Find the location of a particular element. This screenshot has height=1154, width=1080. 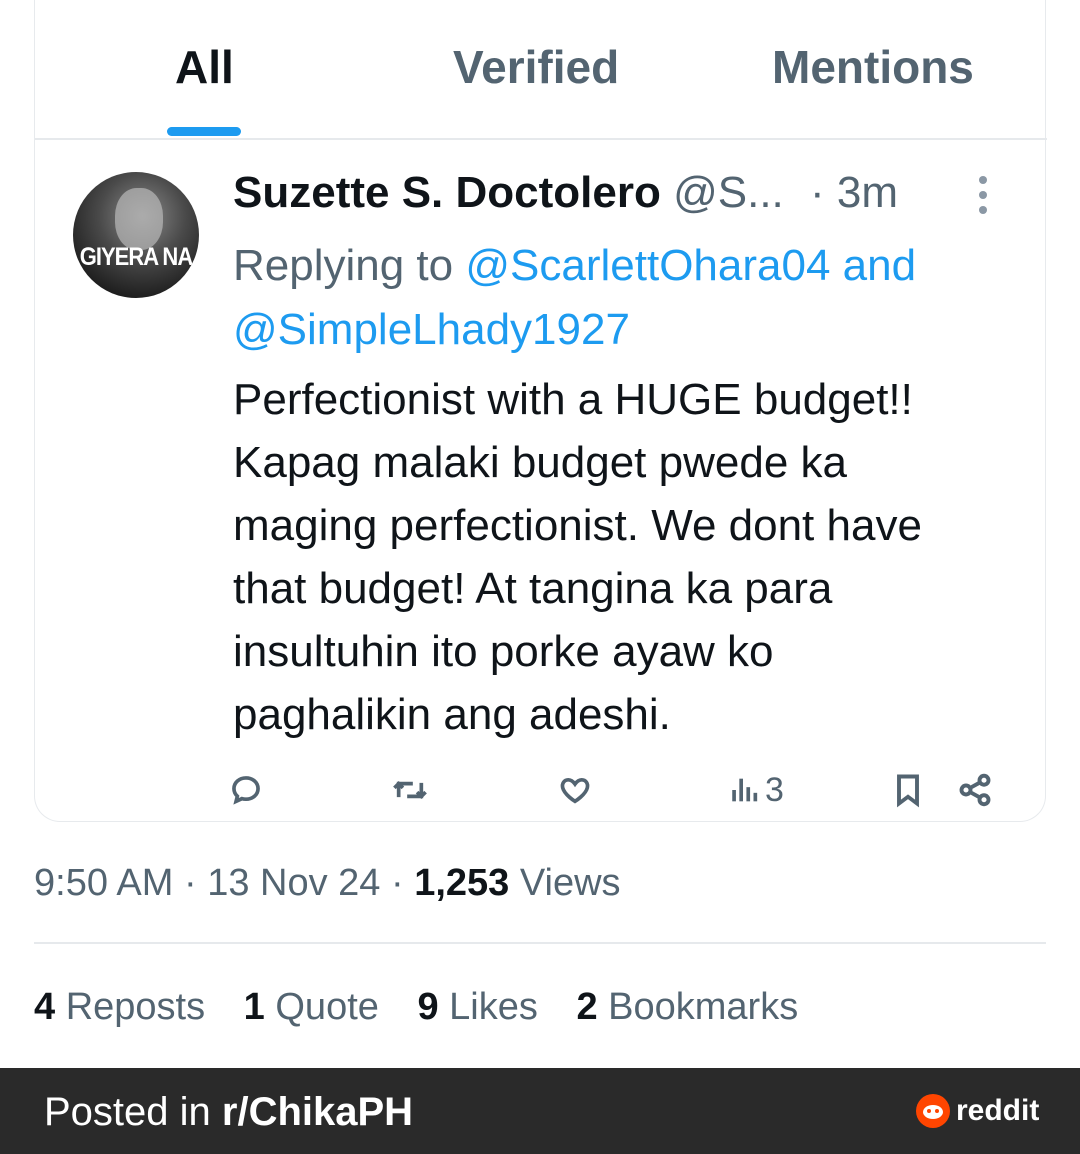

heart-icon is located at coordinates (575, 790).